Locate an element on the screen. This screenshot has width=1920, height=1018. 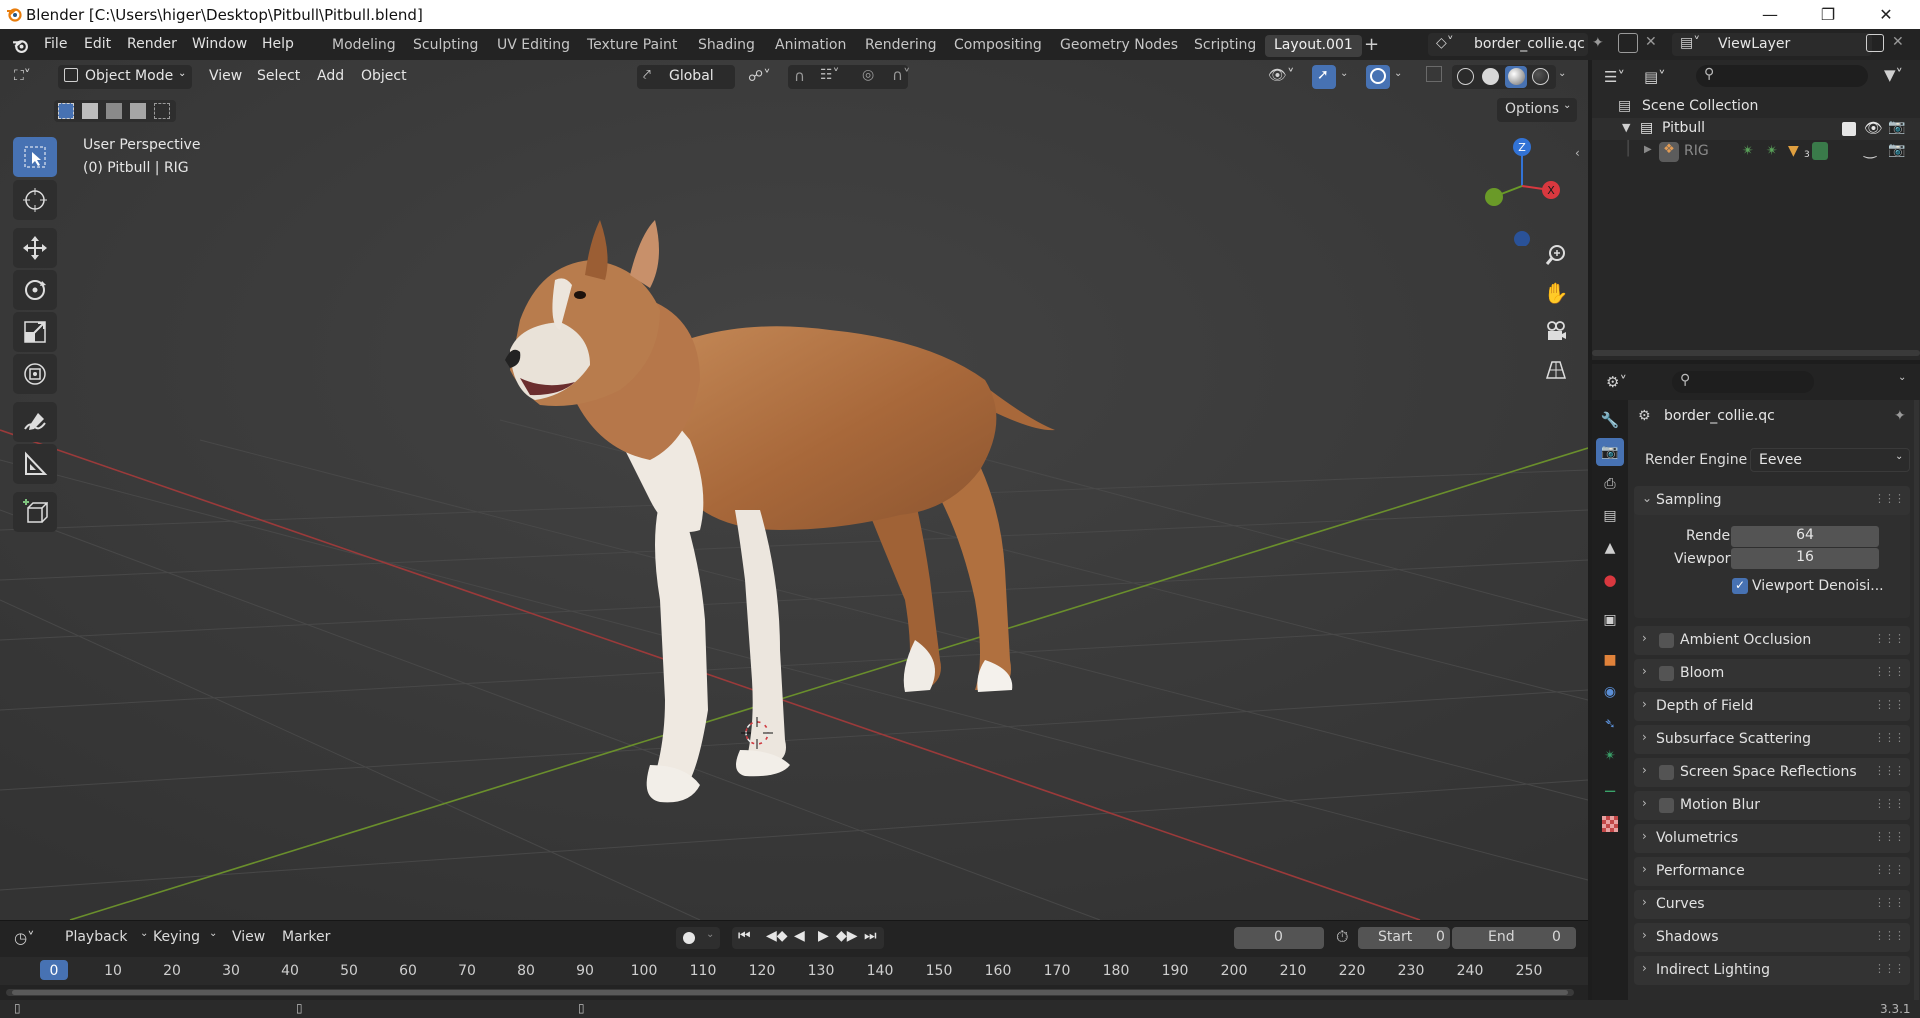
tab-world: ● is located at coordinates (1610, 580).